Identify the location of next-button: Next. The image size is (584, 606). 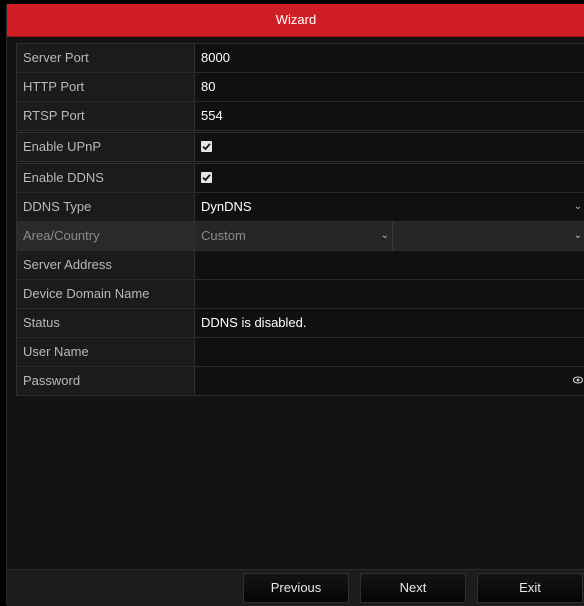
(413, 588).